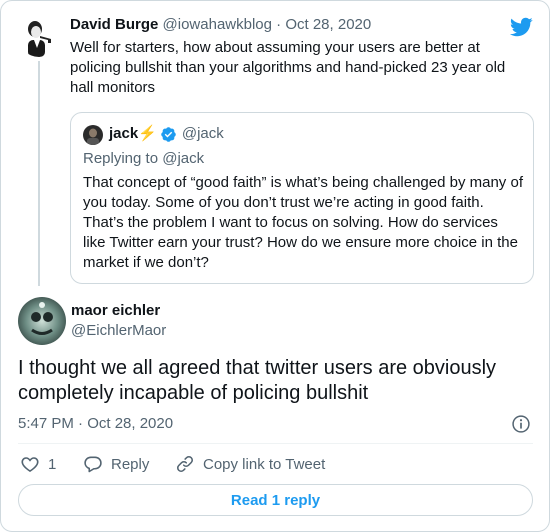  I want to click on twitter-bird-icon, so click(521, 27).